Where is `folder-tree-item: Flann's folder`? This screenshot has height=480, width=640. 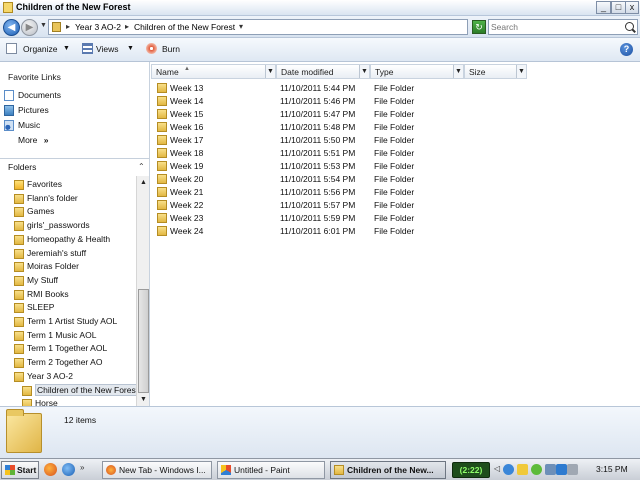 folder-tree-item: Flann's folder is located at coordinates (68, 199).